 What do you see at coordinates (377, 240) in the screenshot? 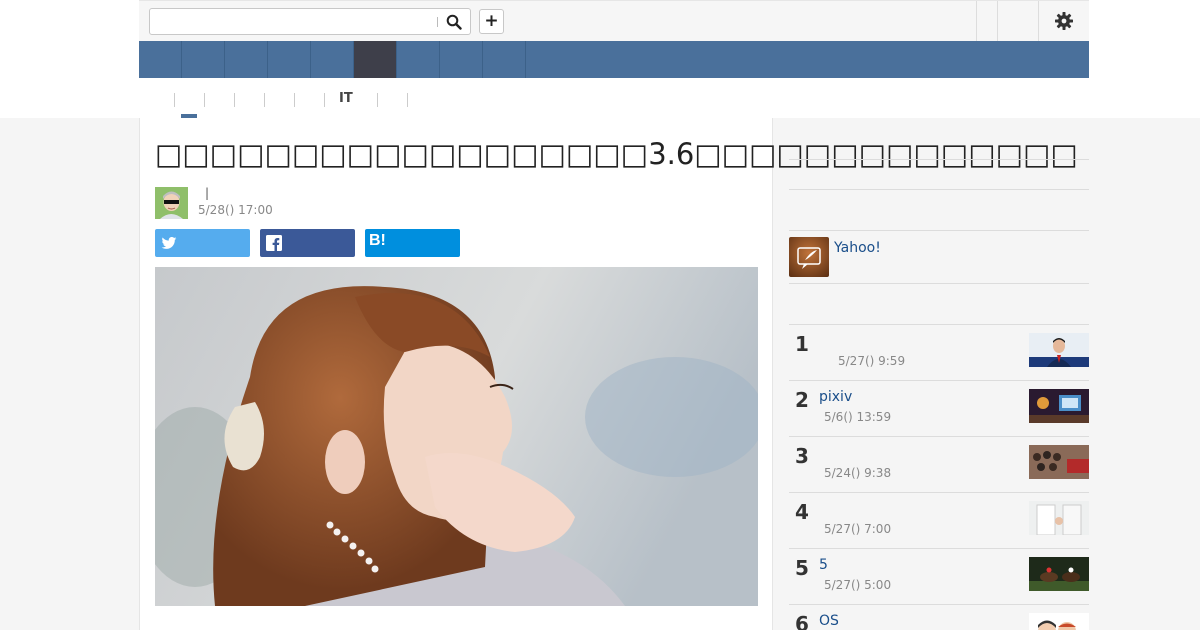
I see `hatena-bookmark-icon: B!` at bounding box center [377, 240].